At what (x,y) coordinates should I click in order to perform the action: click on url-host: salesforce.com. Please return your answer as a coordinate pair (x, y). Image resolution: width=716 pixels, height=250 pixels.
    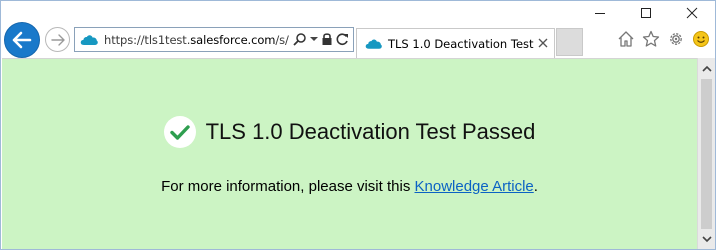
    Looking at the image, I should click on (233, 39).